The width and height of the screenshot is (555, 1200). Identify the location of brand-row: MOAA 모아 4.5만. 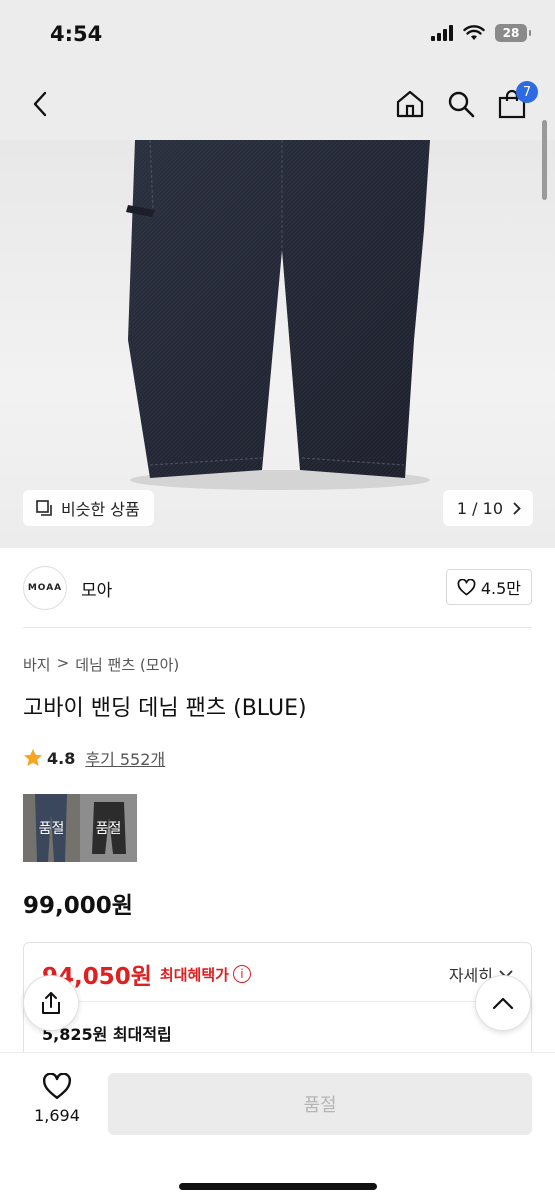
(277, 588).